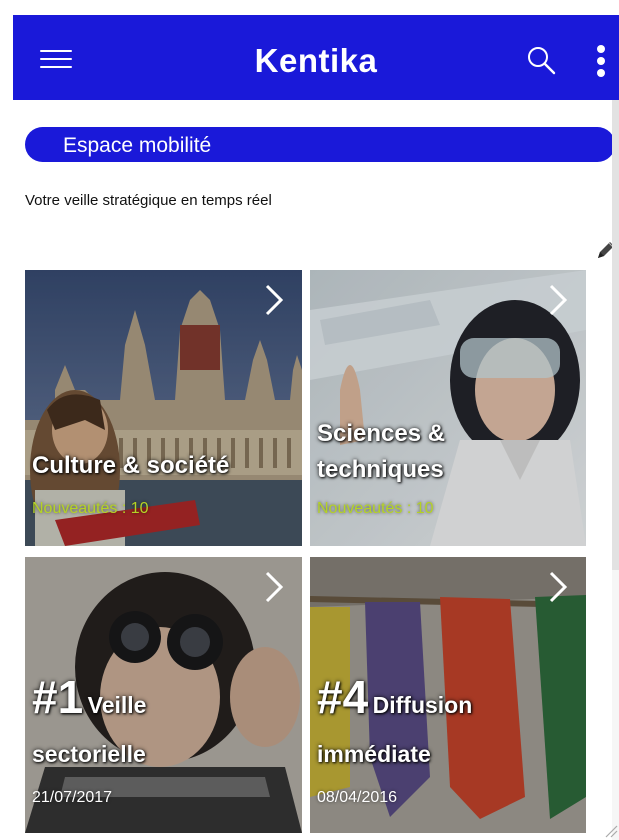 Image resolution: width=619 pixels, height=840 pixels. Describe the element at coordinates (448, 408) in the screenshot. I see `tile-sciences-techniques: Sciences & techniques Nouveautés : 10` at that location.